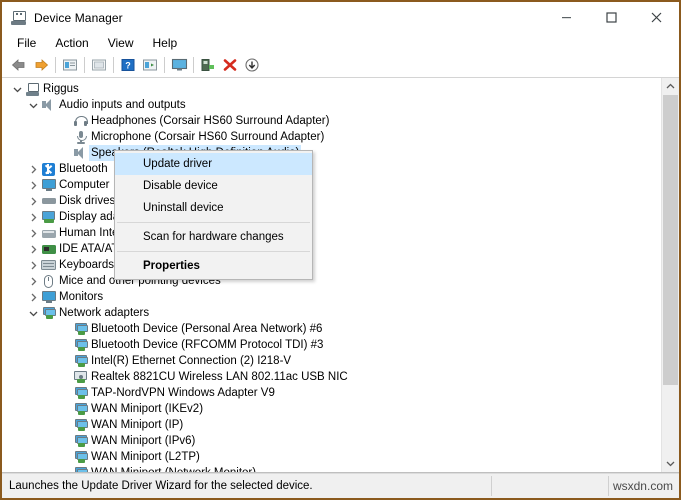  What do you see at coordinates (332, 313) in the screenshot?
I see `tree-item: Network adapters` at bounding box center [332, 313].